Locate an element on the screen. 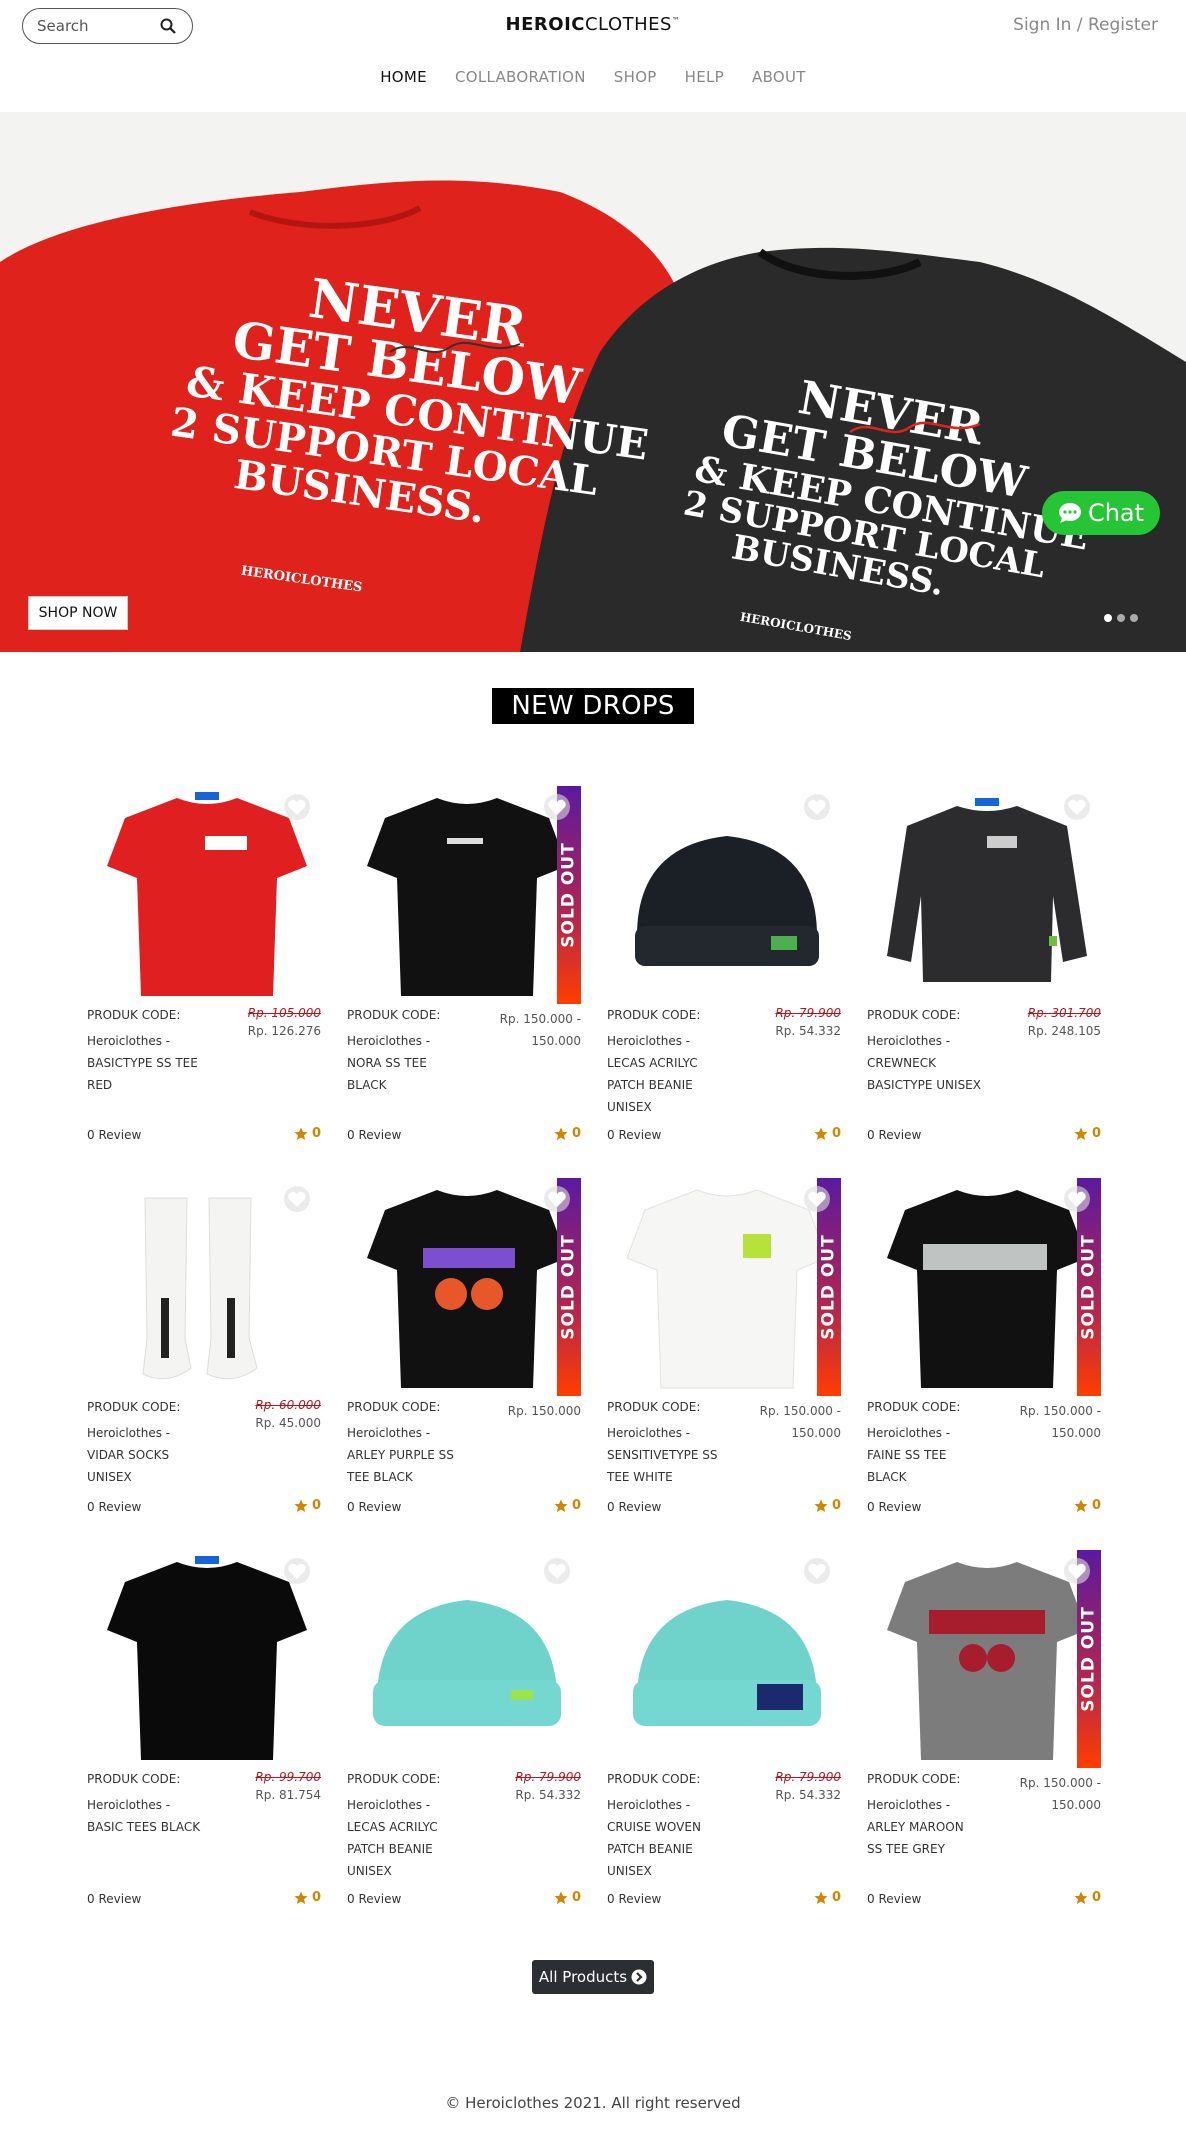 The height and width of the screenshot is (2151, 1186). sign-in-link: Sign In is located at coordinates (1042, 25).